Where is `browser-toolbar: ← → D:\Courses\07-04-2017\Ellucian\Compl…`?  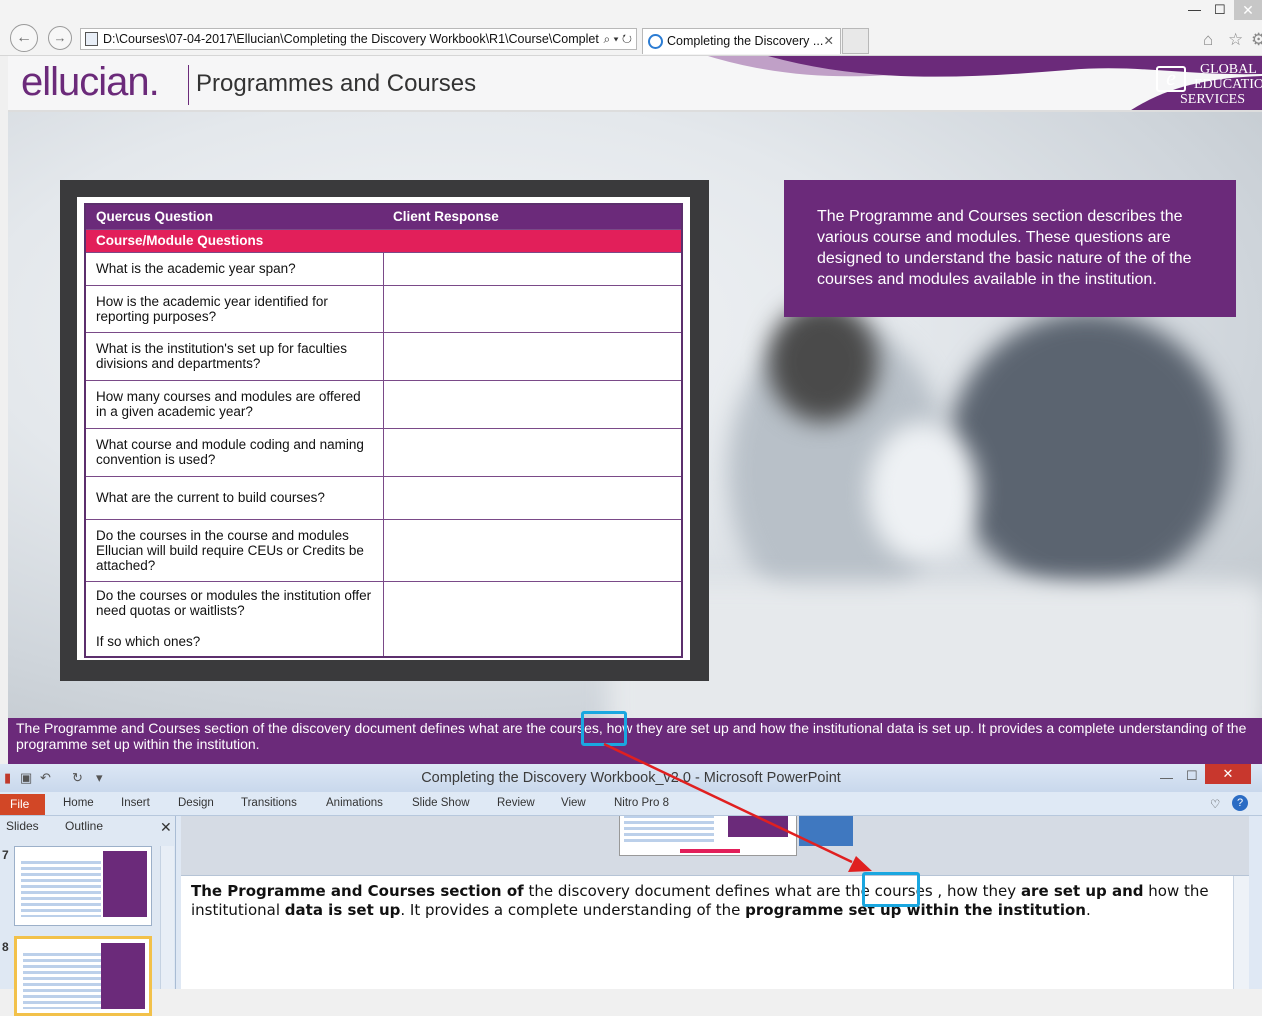
browser-toolbar: ← → D:\Courses\07-04-2017\Ellucian\Compl… is located at coordinates (631, 28).